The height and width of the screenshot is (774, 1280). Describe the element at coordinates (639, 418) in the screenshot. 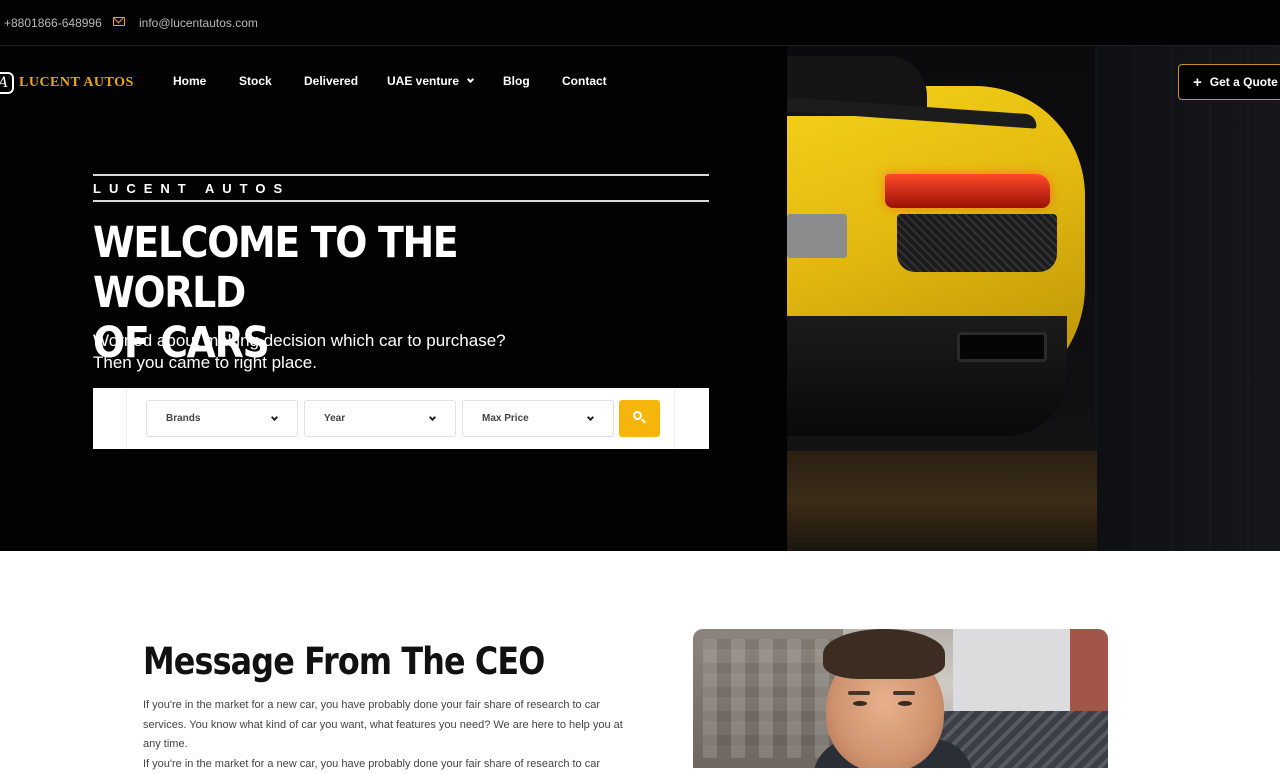

I see `search-button` at that location.